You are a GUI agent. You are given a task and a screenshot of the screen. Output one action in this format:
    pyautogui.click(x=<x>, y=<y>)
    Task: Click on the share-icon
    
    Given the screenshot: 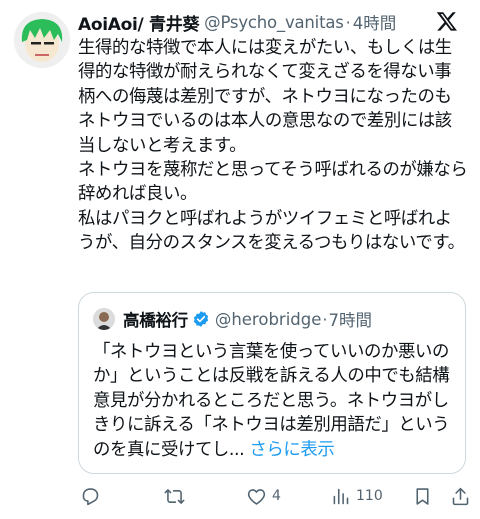 What is the action you would take?
    pyautogui.click(x=460, y=496)
    